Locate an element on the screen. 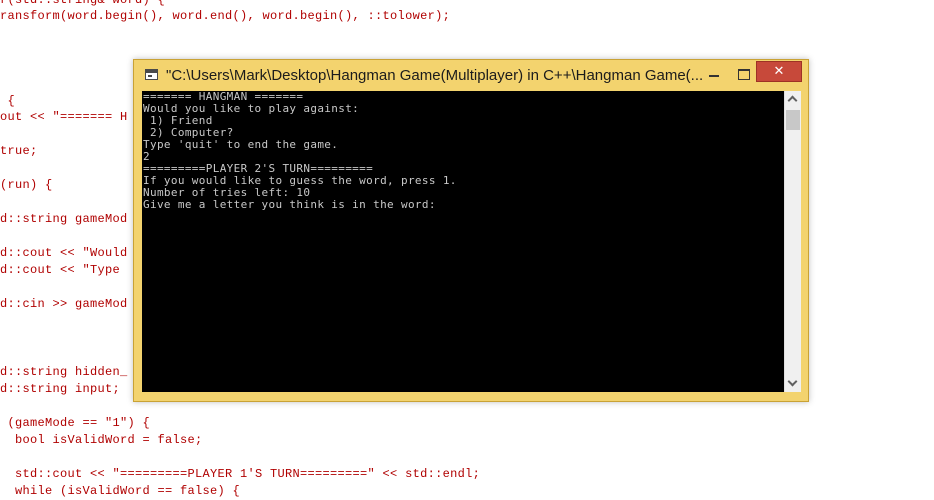 Image resolution: width=934 pixels, height=500 pixels. code-line: while (isValidWord == false) { is located at coordinates (120, 491).